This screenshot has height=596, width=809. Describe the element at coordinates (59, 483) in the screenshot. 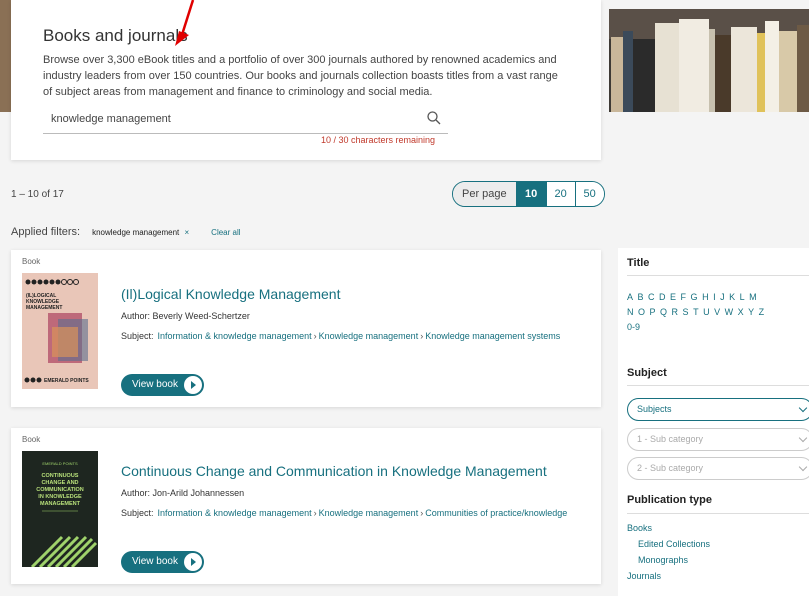

I see `svg-text: CHANGE AND` at that location.